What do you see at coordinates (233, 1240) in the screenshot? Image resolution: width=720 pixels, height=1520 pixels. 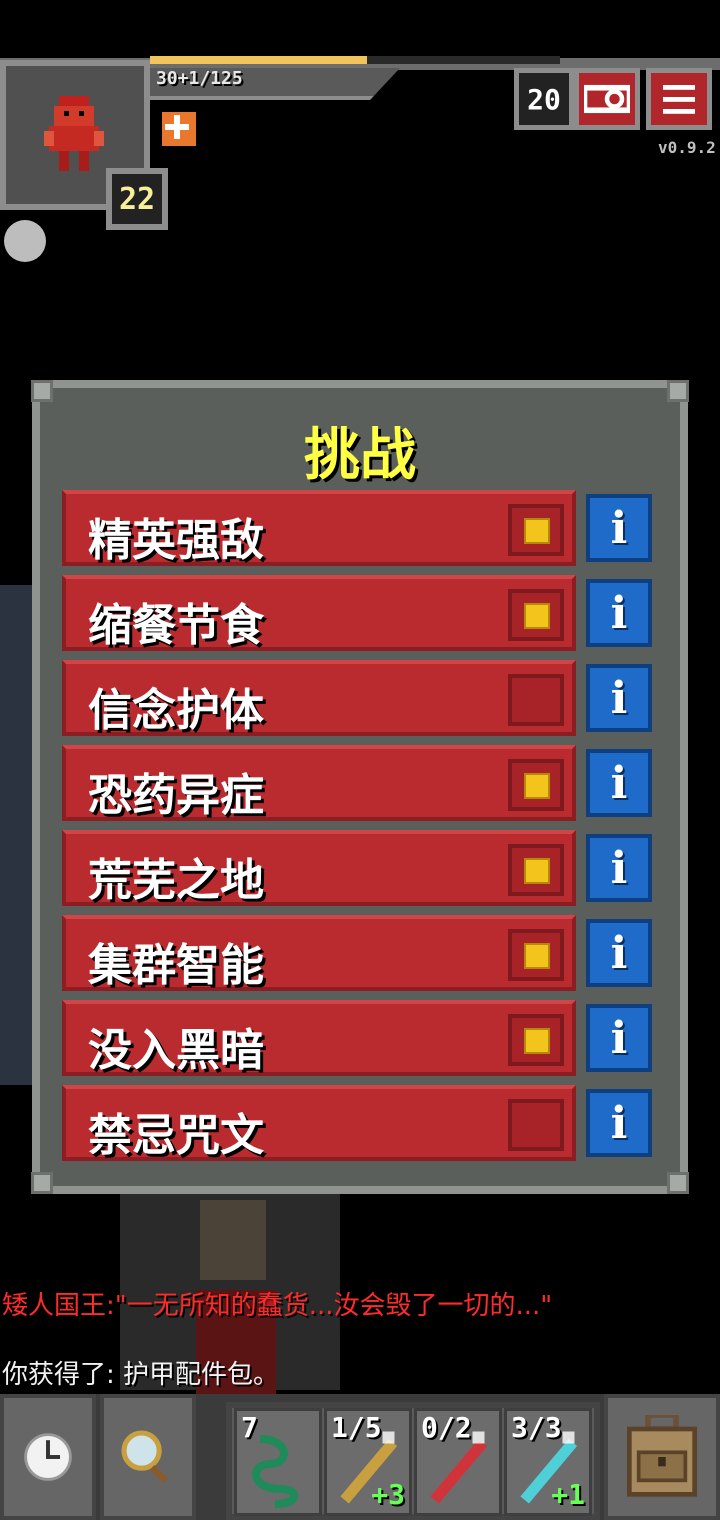 I see `dungeon-door` at bounding box center [233, 1240].